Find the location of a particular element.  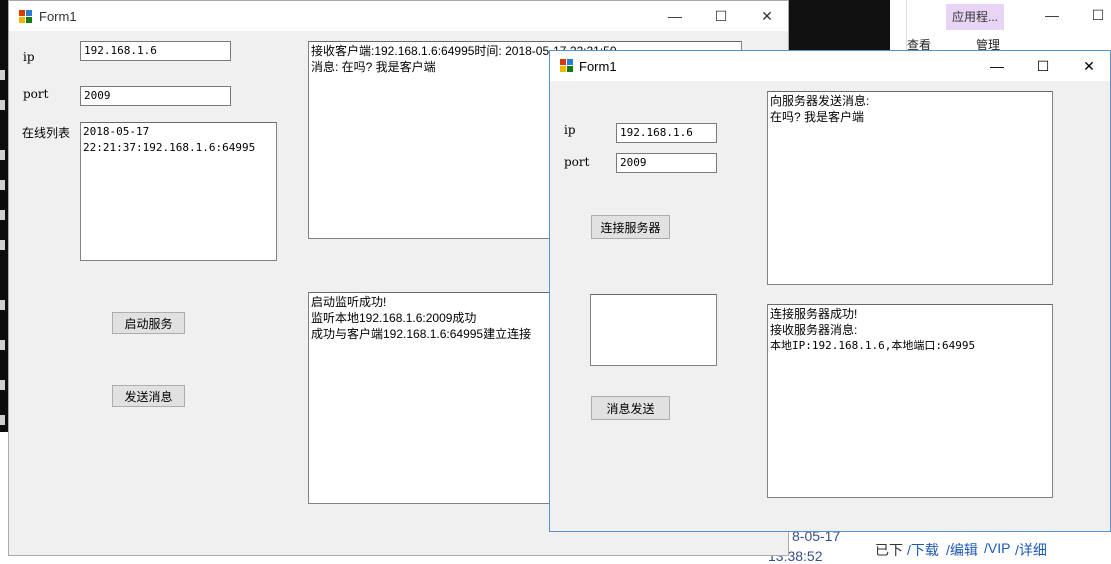

client-form-title: Form1 is located at coordinates (598, 66).